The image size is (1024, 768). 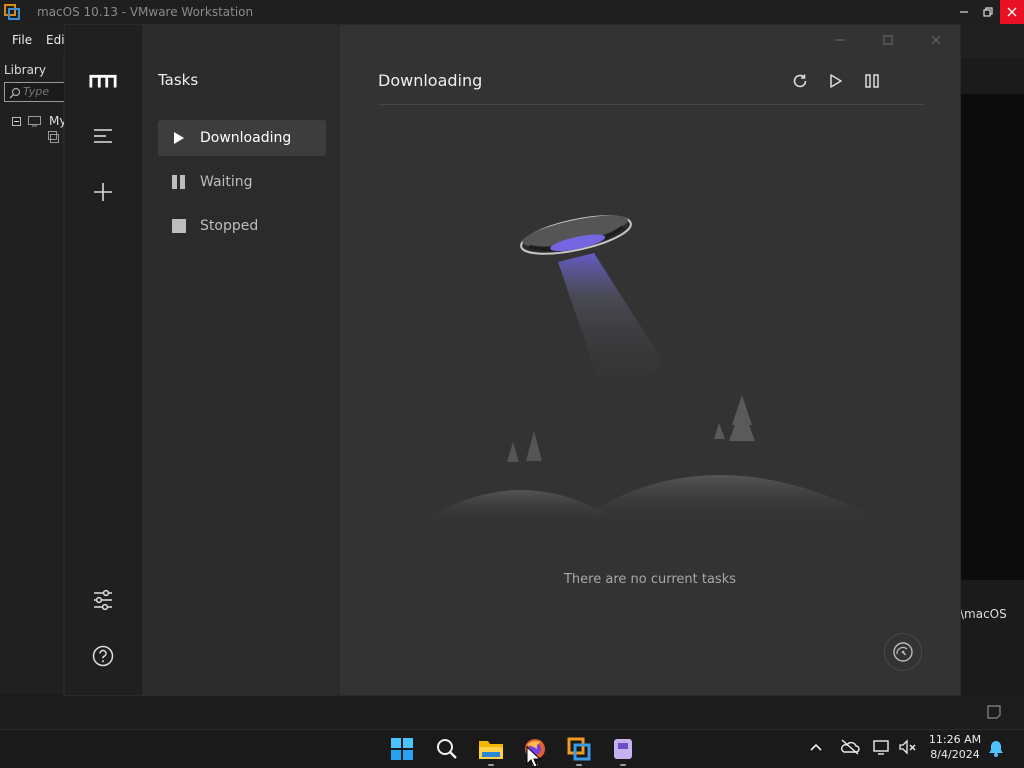 I want to click on task-list-waiting: Waiting, so click(x=242, y=182).